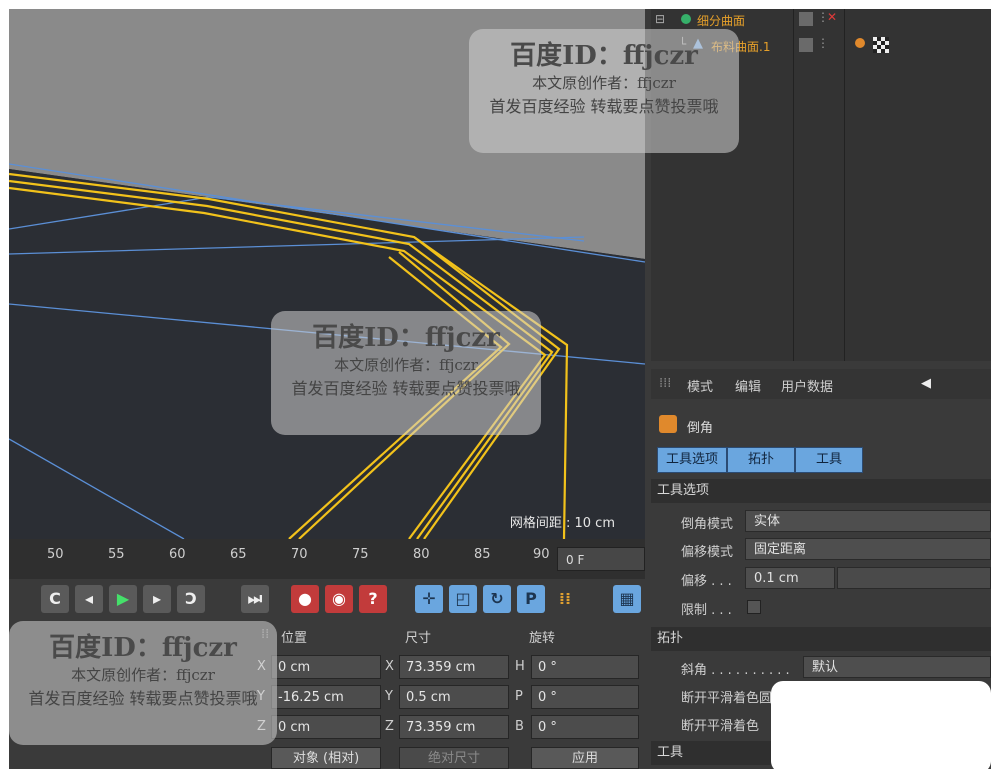  Describe the element at coordinates (305, 599) in the screenshot. I see `record-key-icon: ●` at that location.